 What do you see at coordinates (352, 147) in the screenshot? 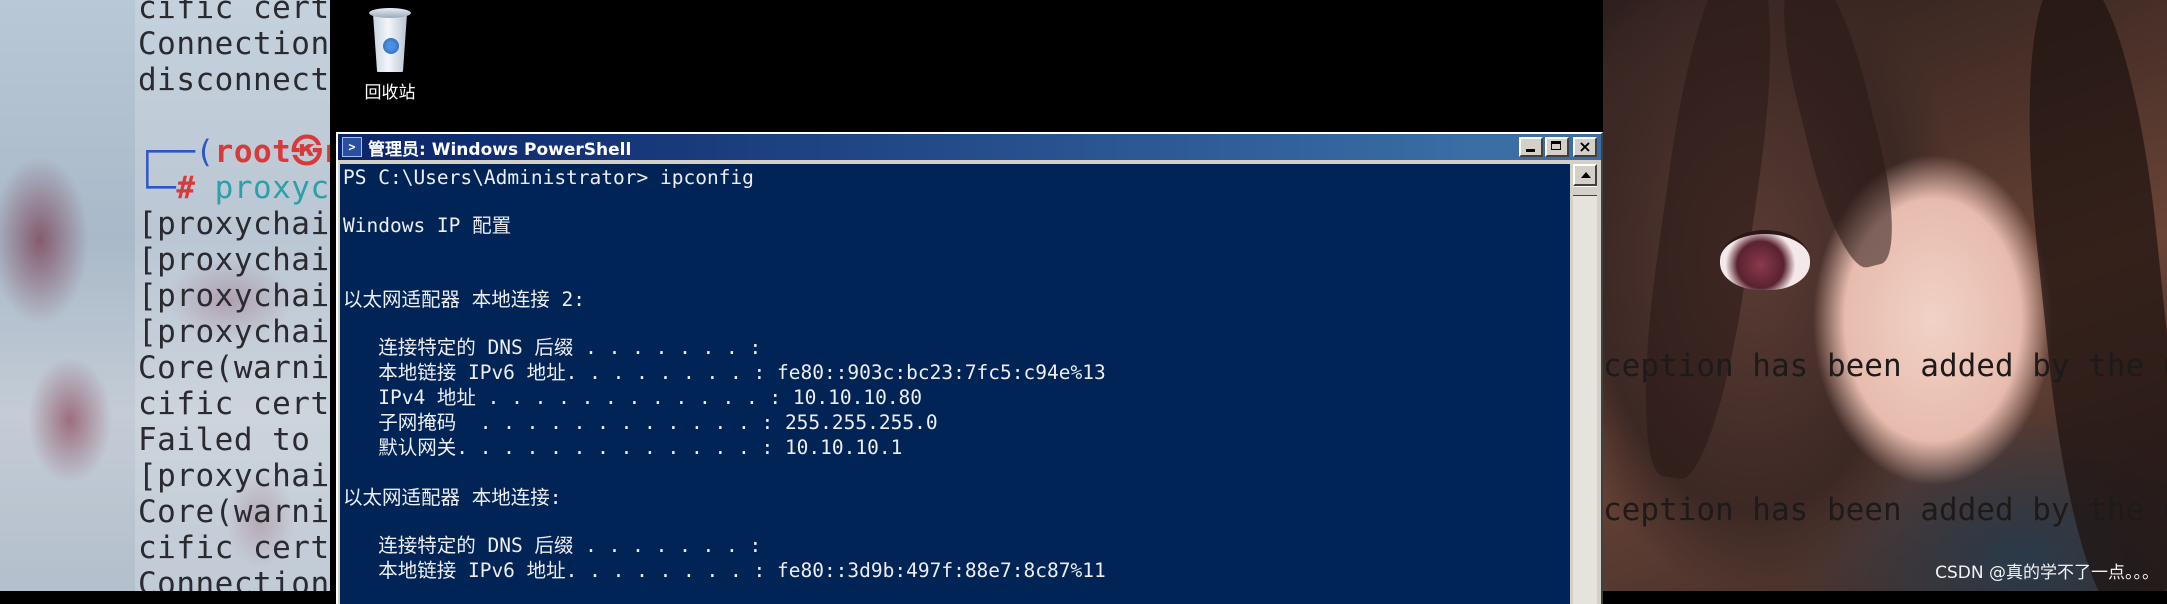
I see `powershell-icon: >` at bounding box center [352, 147].